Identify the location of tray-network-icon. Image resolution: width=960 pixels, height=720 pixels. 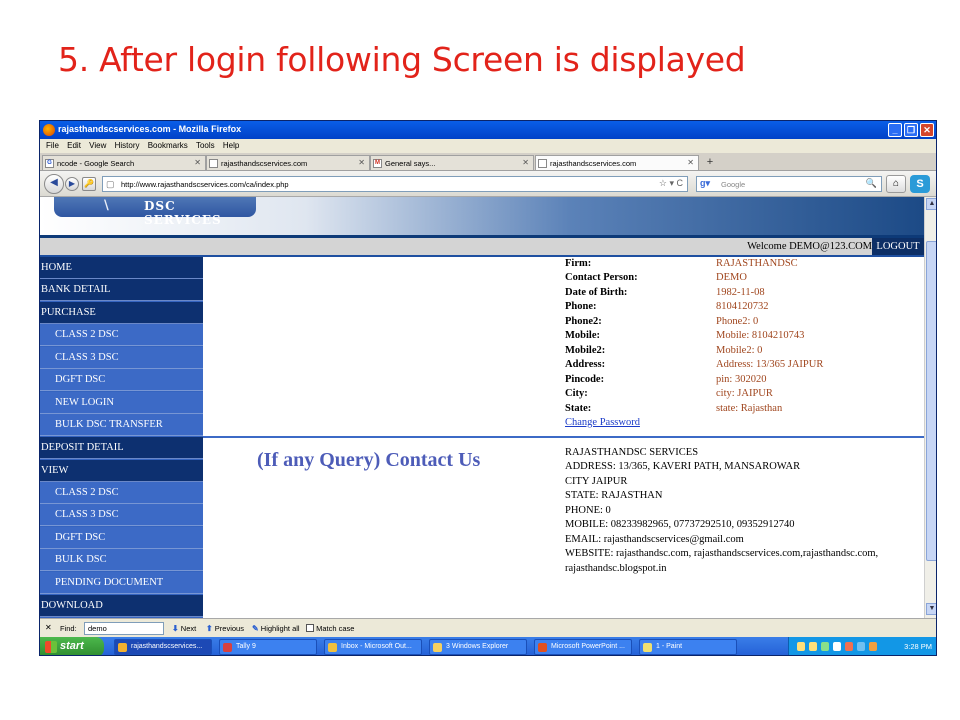
(813, 646).